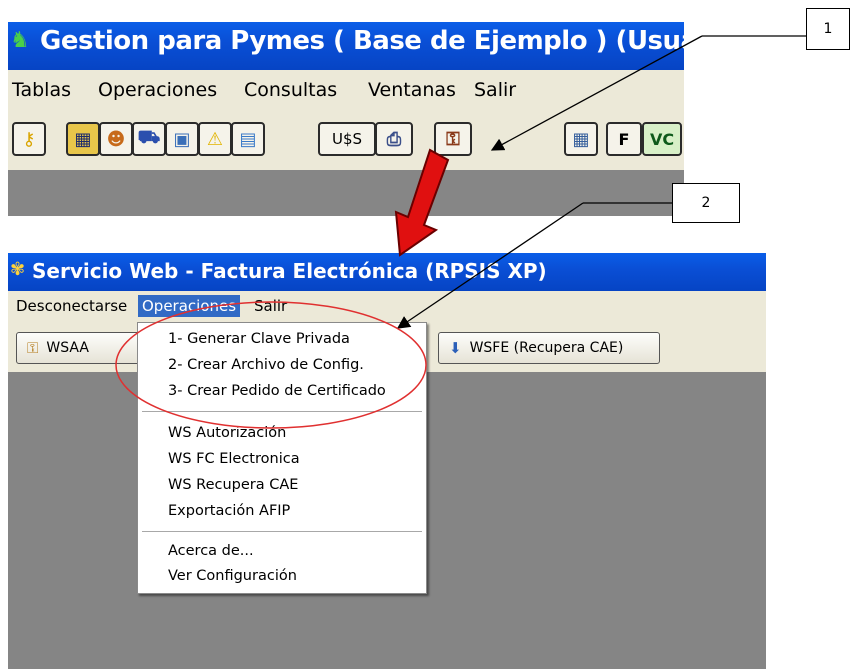 This screenshot has width=864, height=669. I want to click on callout-2: 2, so click(706, 203).